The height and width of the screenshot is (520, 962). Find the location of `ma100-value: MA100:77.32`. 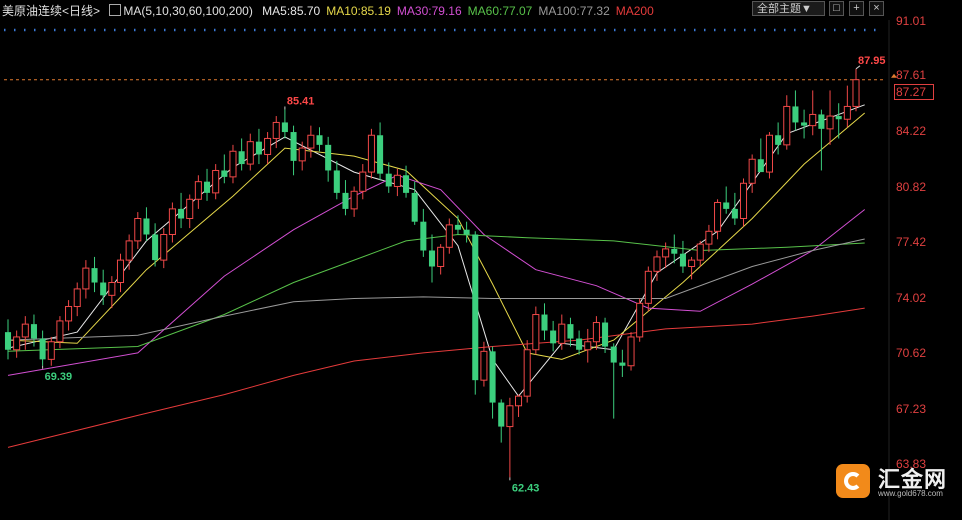

ma100-value: MA100:77.32 is located at coordinates (574, 11).